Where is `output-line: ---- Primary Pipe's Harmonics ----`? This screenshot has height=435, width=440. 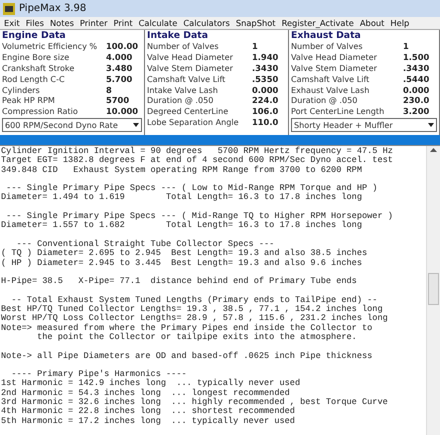
output-line: ---- Primary Pipe's Harmonics ---- is located at coordinates (99, 375).